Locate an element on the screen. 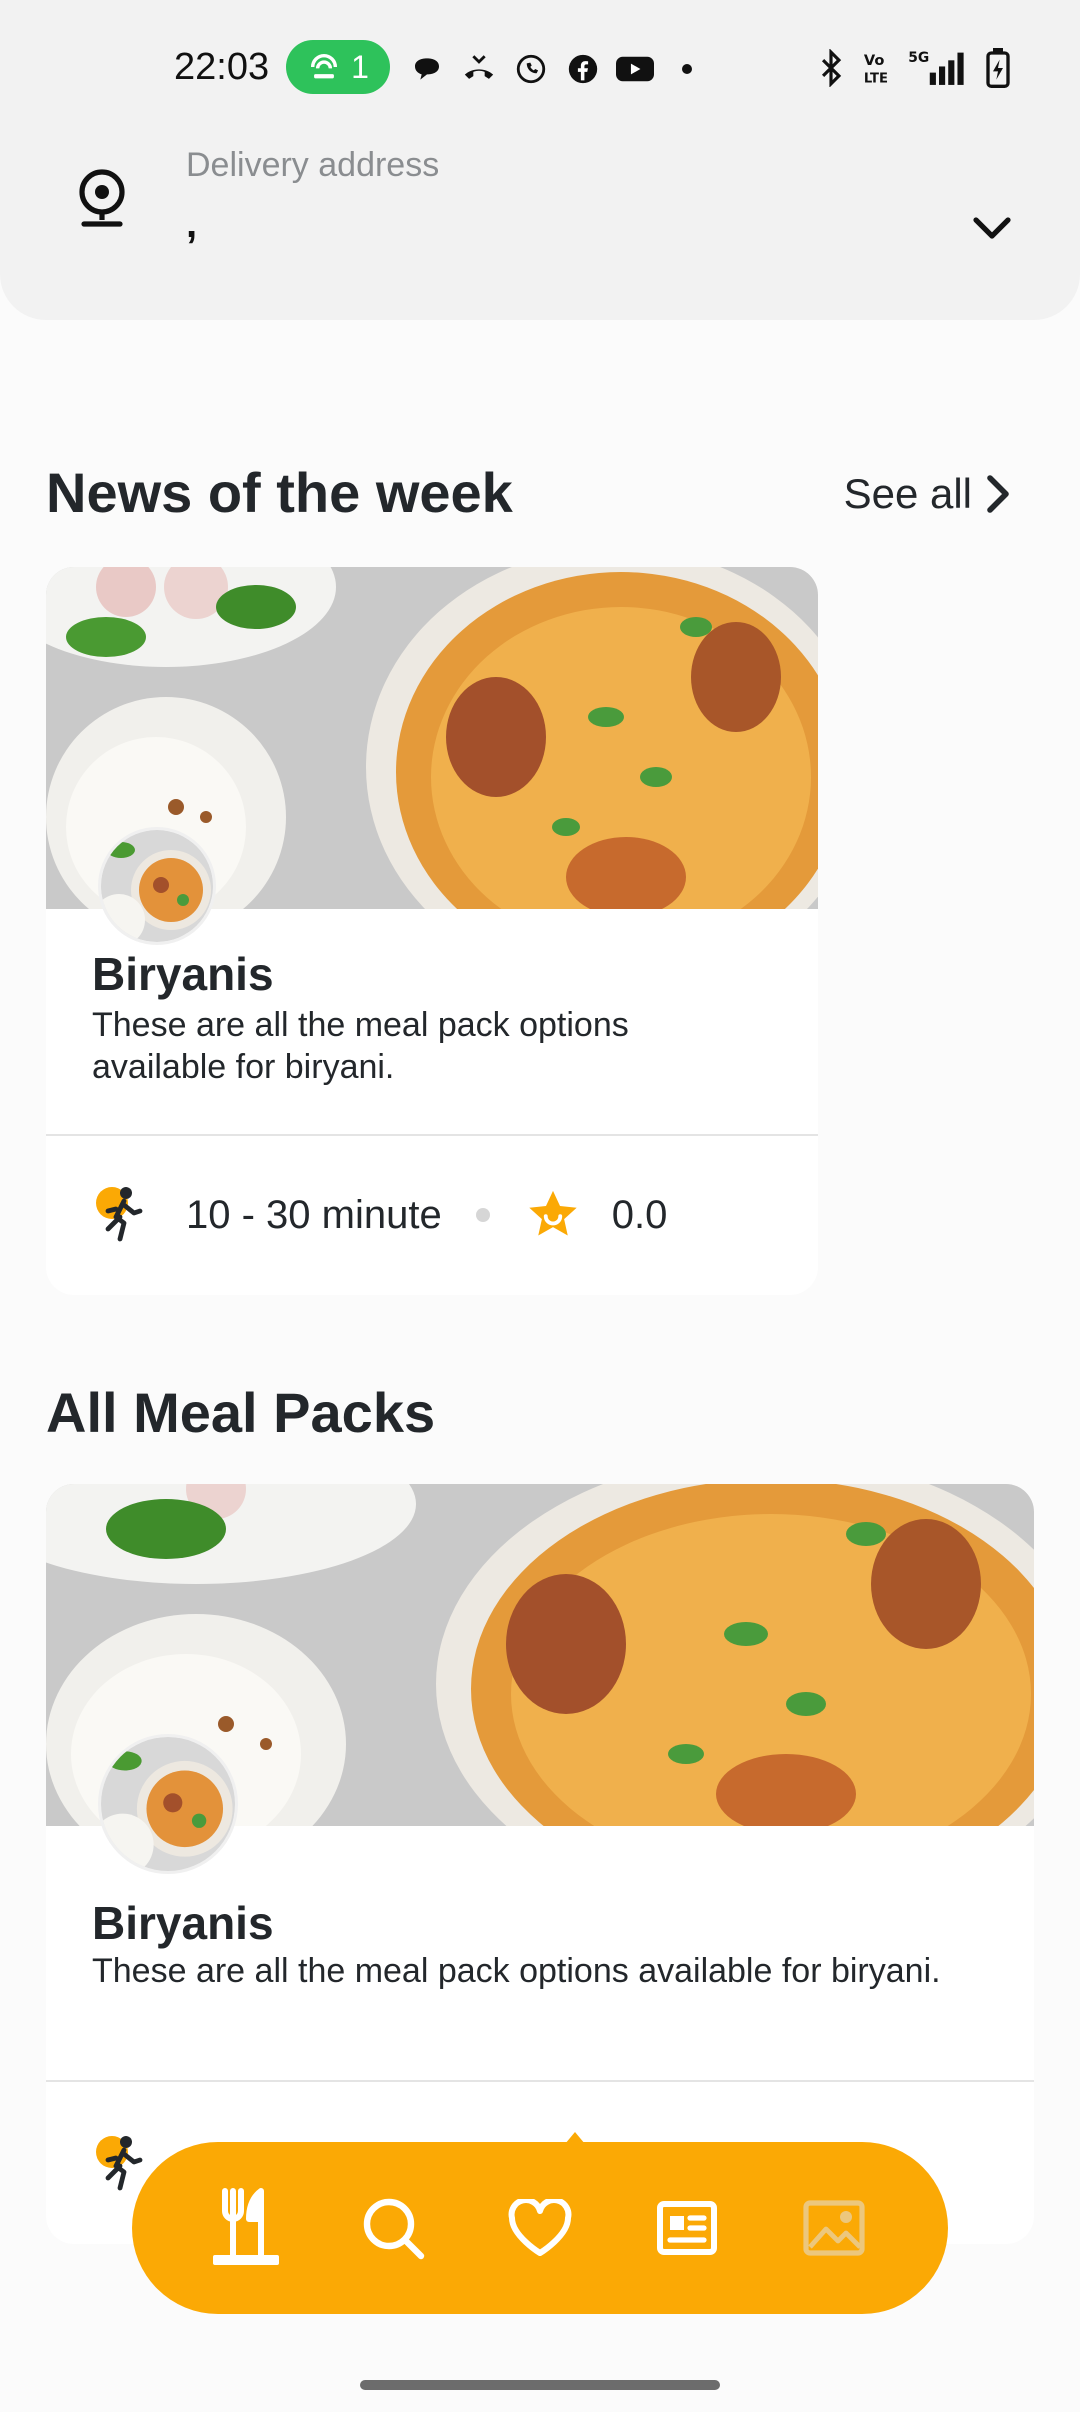  search-icon is located at coordinates (393, 2229).